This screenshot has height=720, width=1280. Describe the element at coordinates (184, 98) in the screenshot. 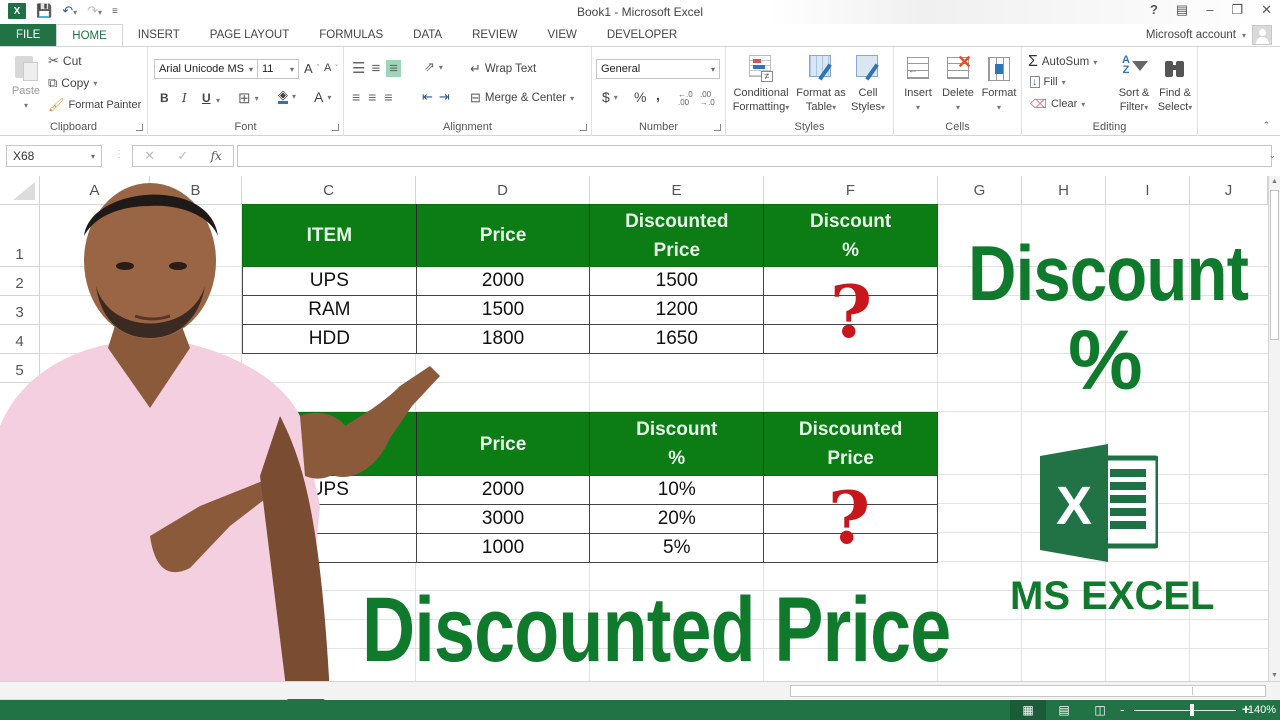

I see `italic-button: I` at that location.